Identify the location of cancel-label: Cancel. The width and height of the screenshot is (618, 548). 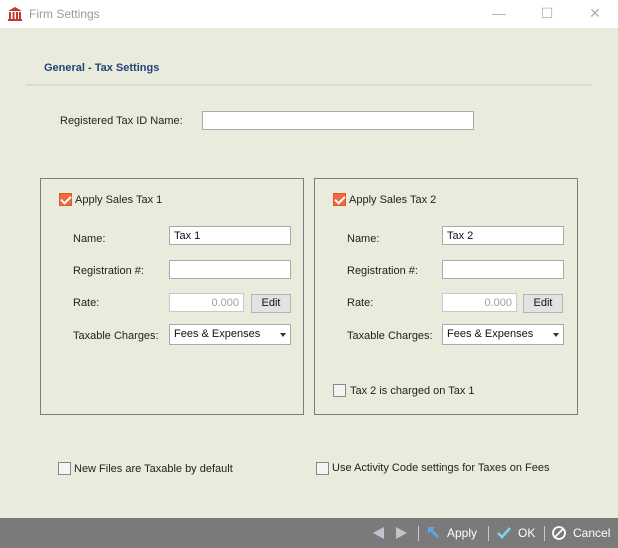
(592, 533).